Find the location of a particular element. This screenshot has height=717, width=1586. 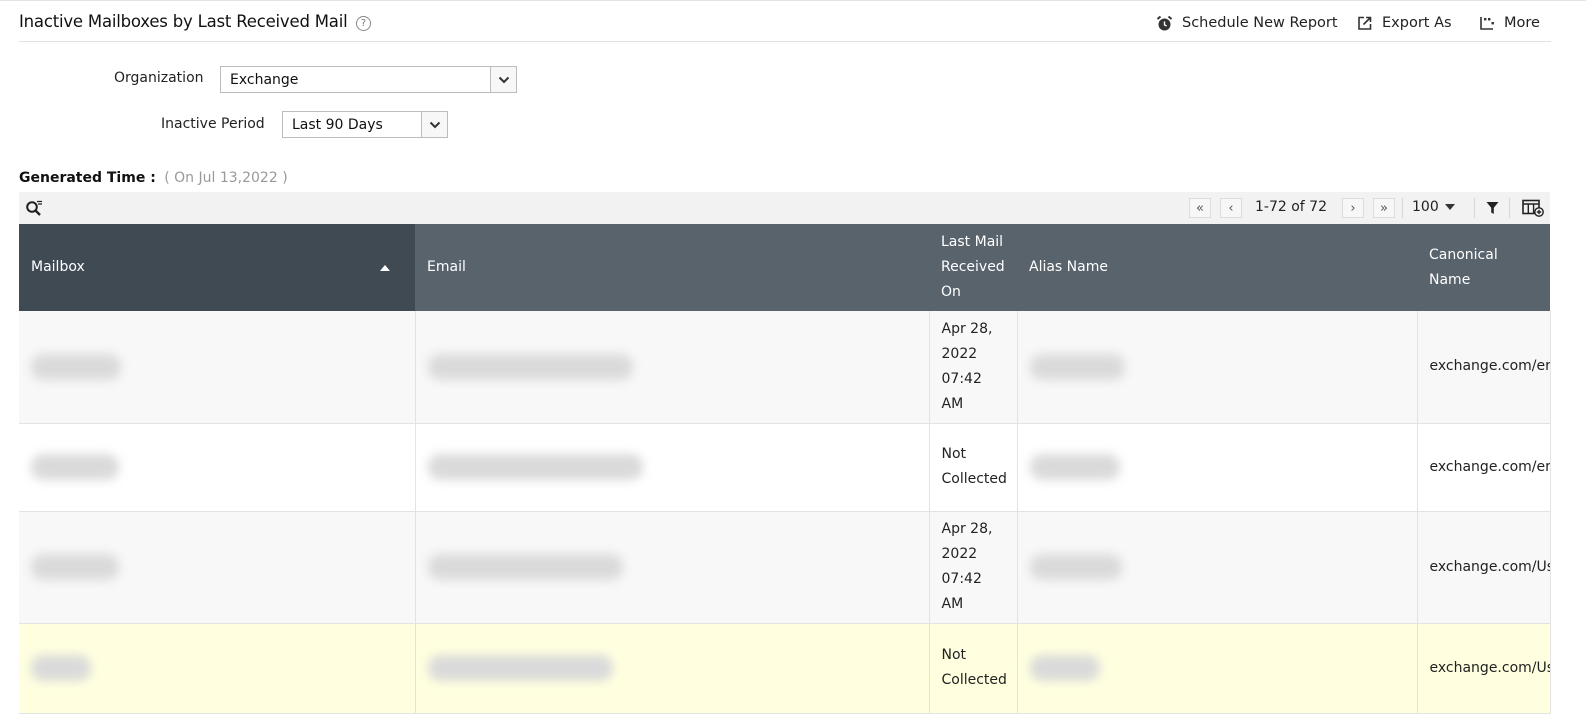

column-label-email: Email is located at coordinates (446, 267).